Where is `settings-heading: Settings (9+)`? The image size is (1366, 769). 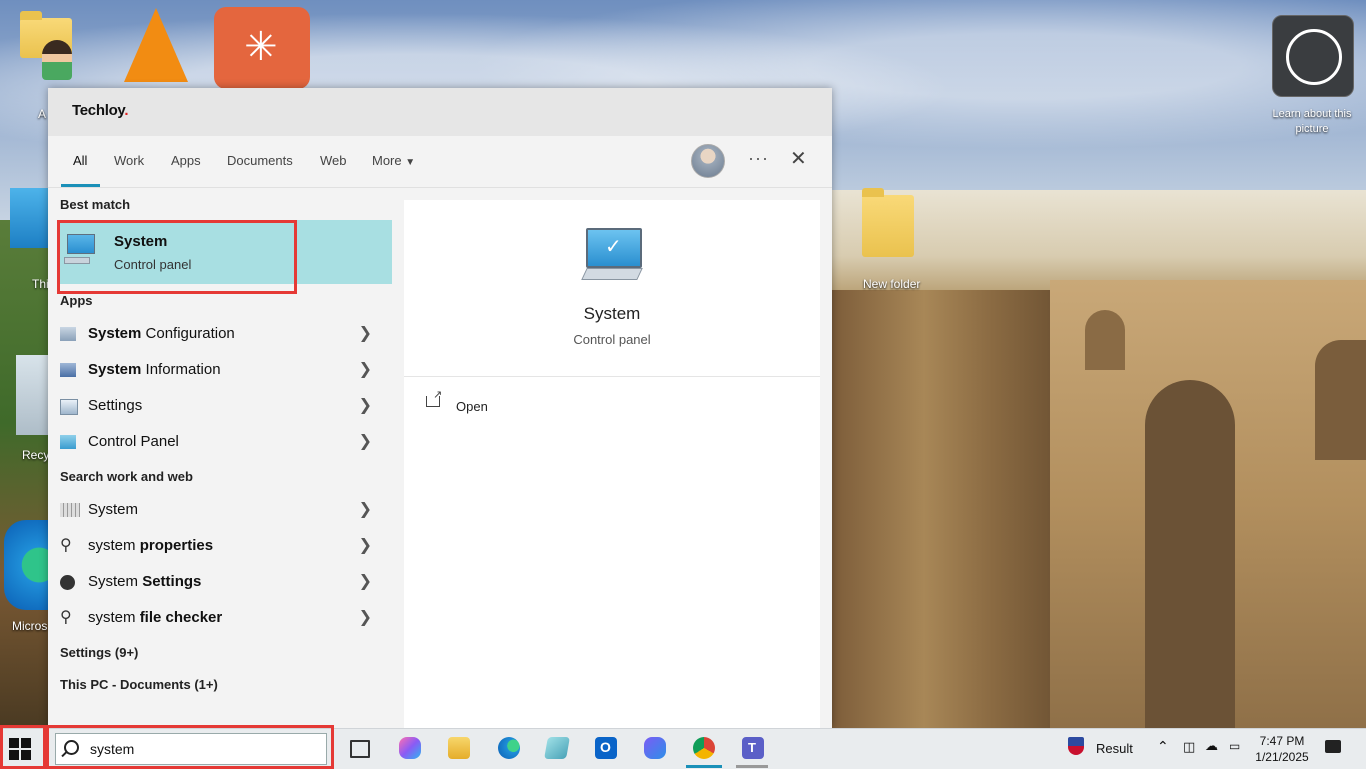 settings-heading: Settings (9+) is located at coordinates (99, 652).